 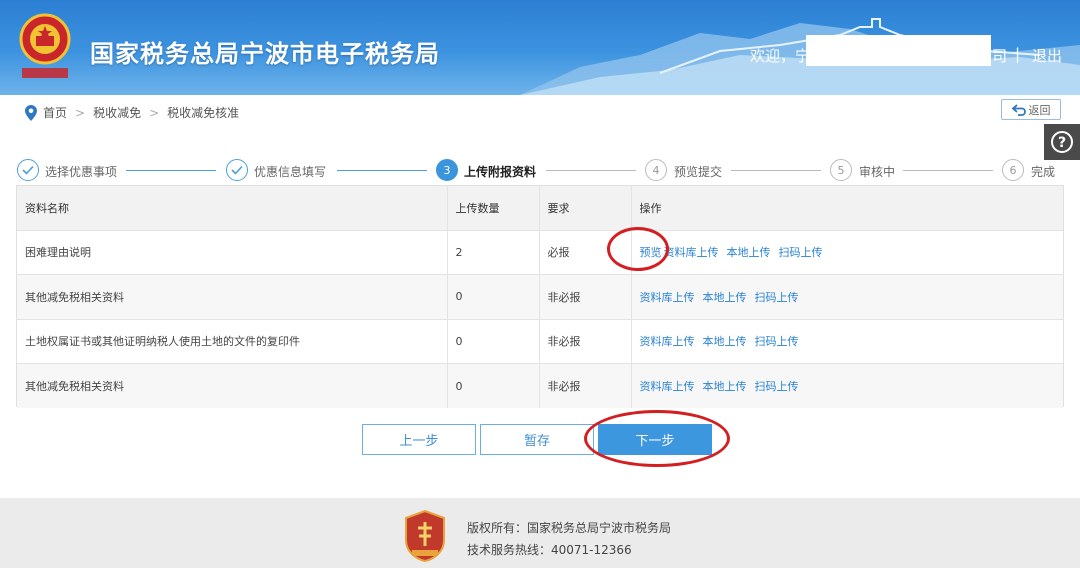 I want to click on save-draft-button: 暂存, so click(x=537, y=439).